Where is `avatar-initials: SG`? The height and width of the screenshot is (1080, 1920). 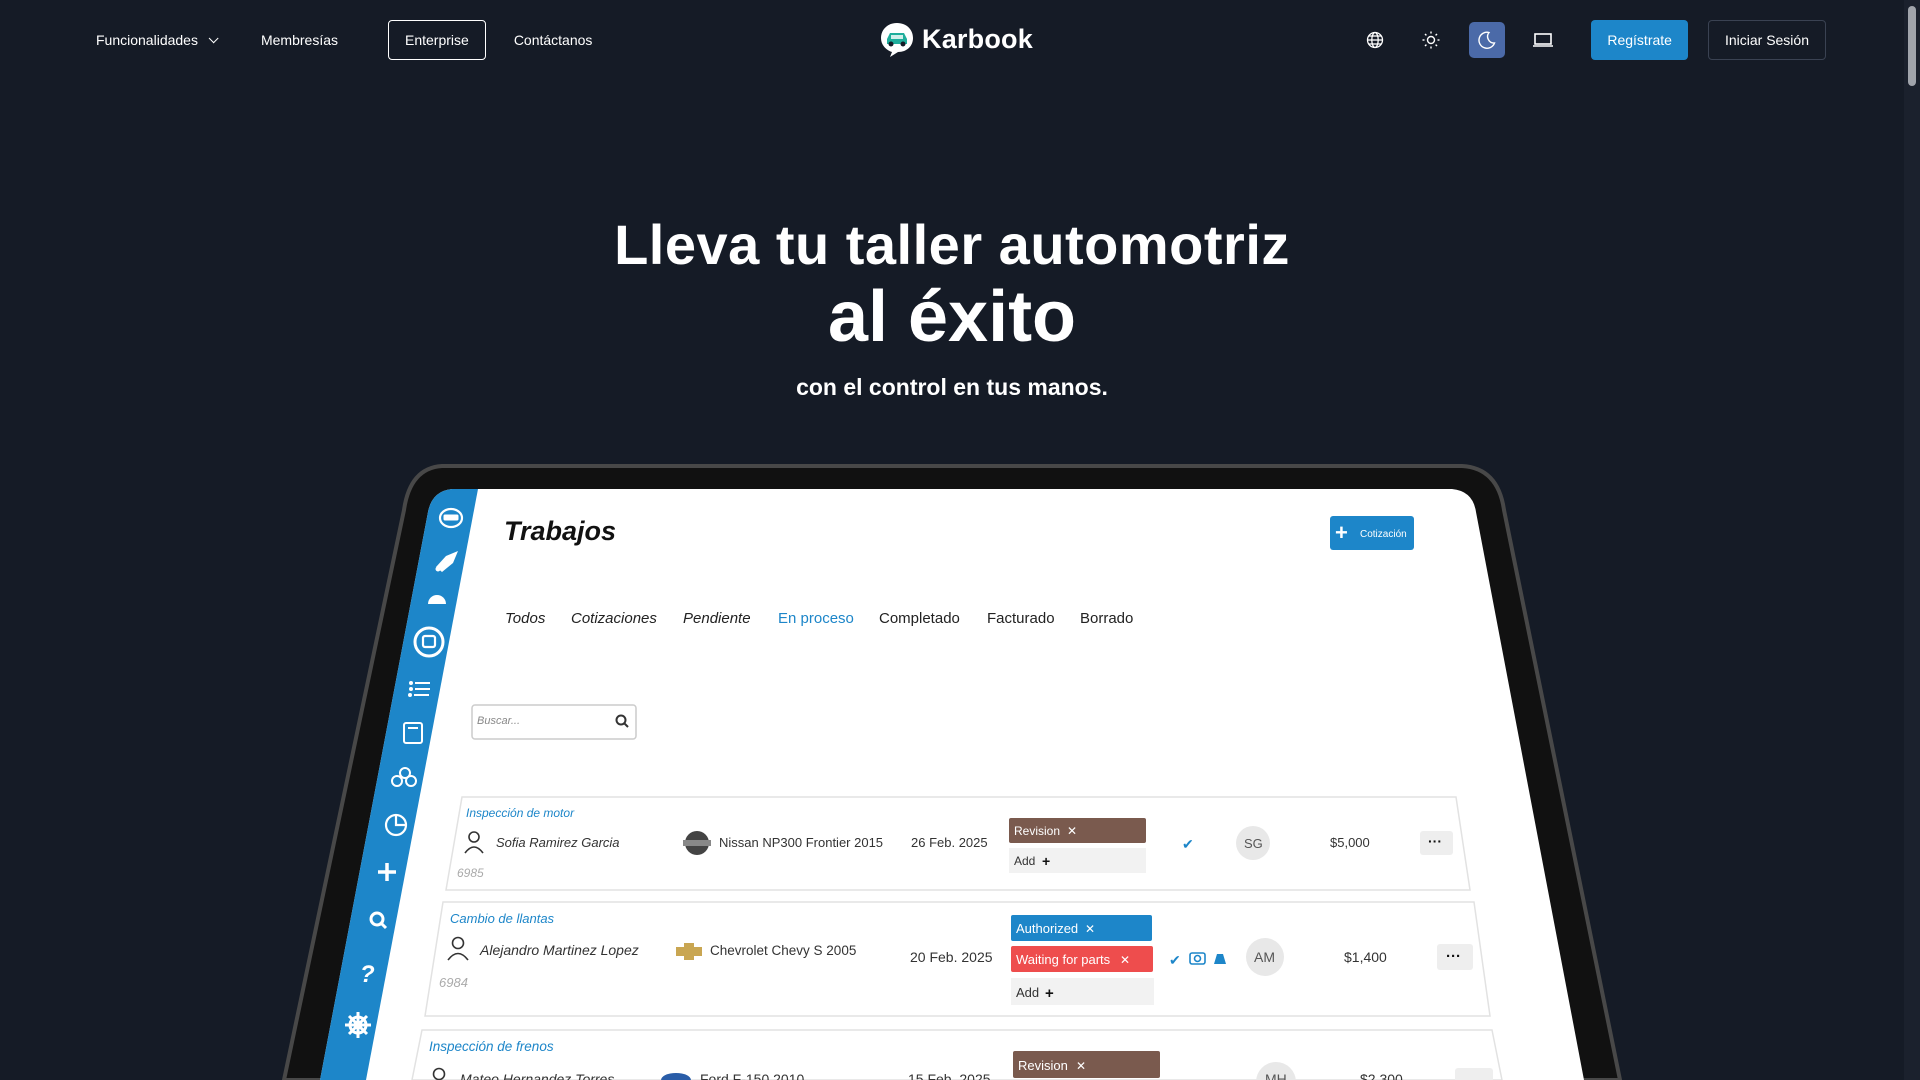
avatar-initials: SG is located at coordinates (1253, 843).